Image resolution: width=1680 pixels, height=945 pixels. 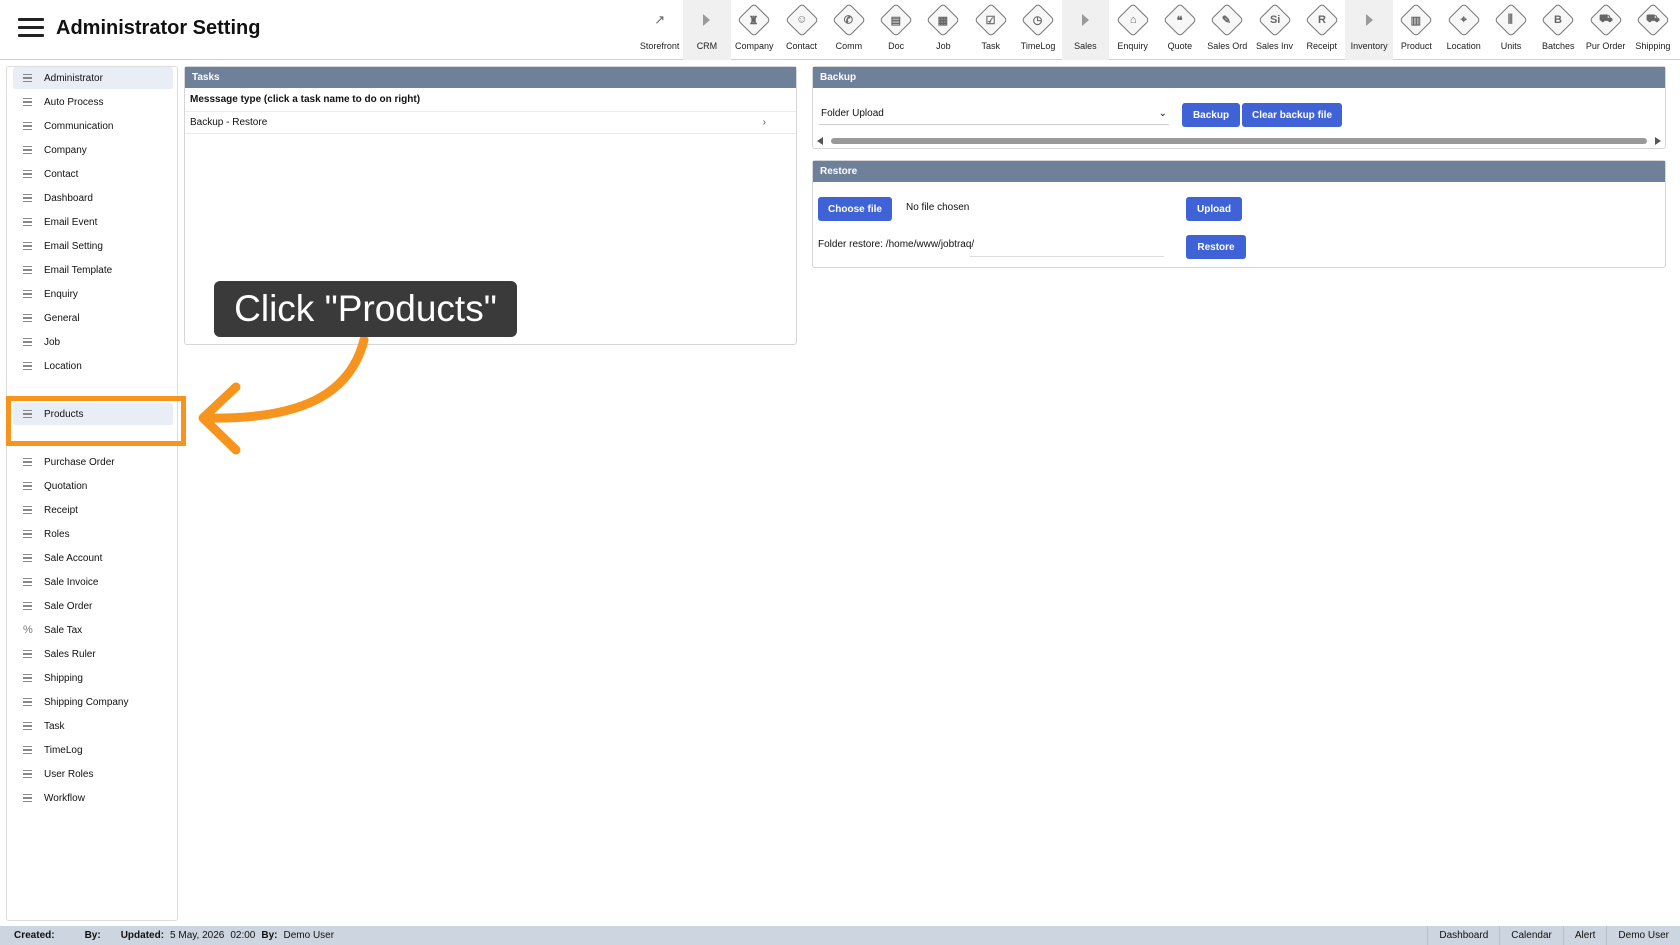 What do you see at coordinates (1369, 46) in the screenshot?
I see `toolbar-label: Inventory` at bounding box center [1369, 46].